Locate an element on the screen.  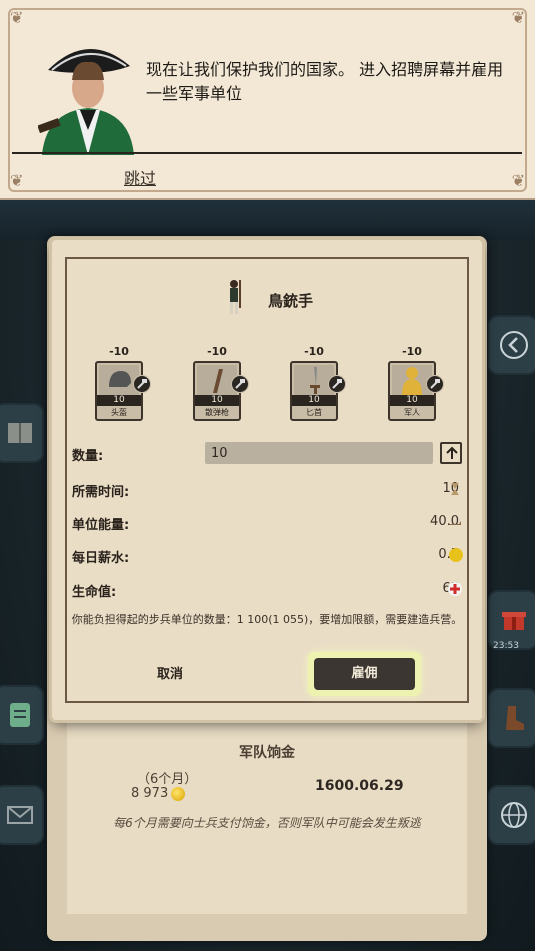
side-button-globe is located at coordinates (511, 815).